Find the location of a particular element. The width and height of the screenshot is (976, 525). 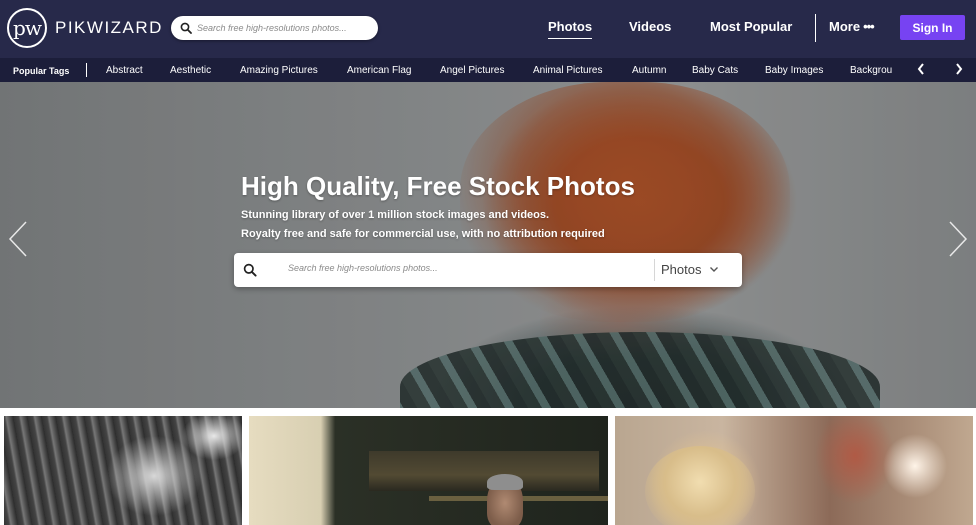

nav-videos: Videos is located at coordinates (650, 26).